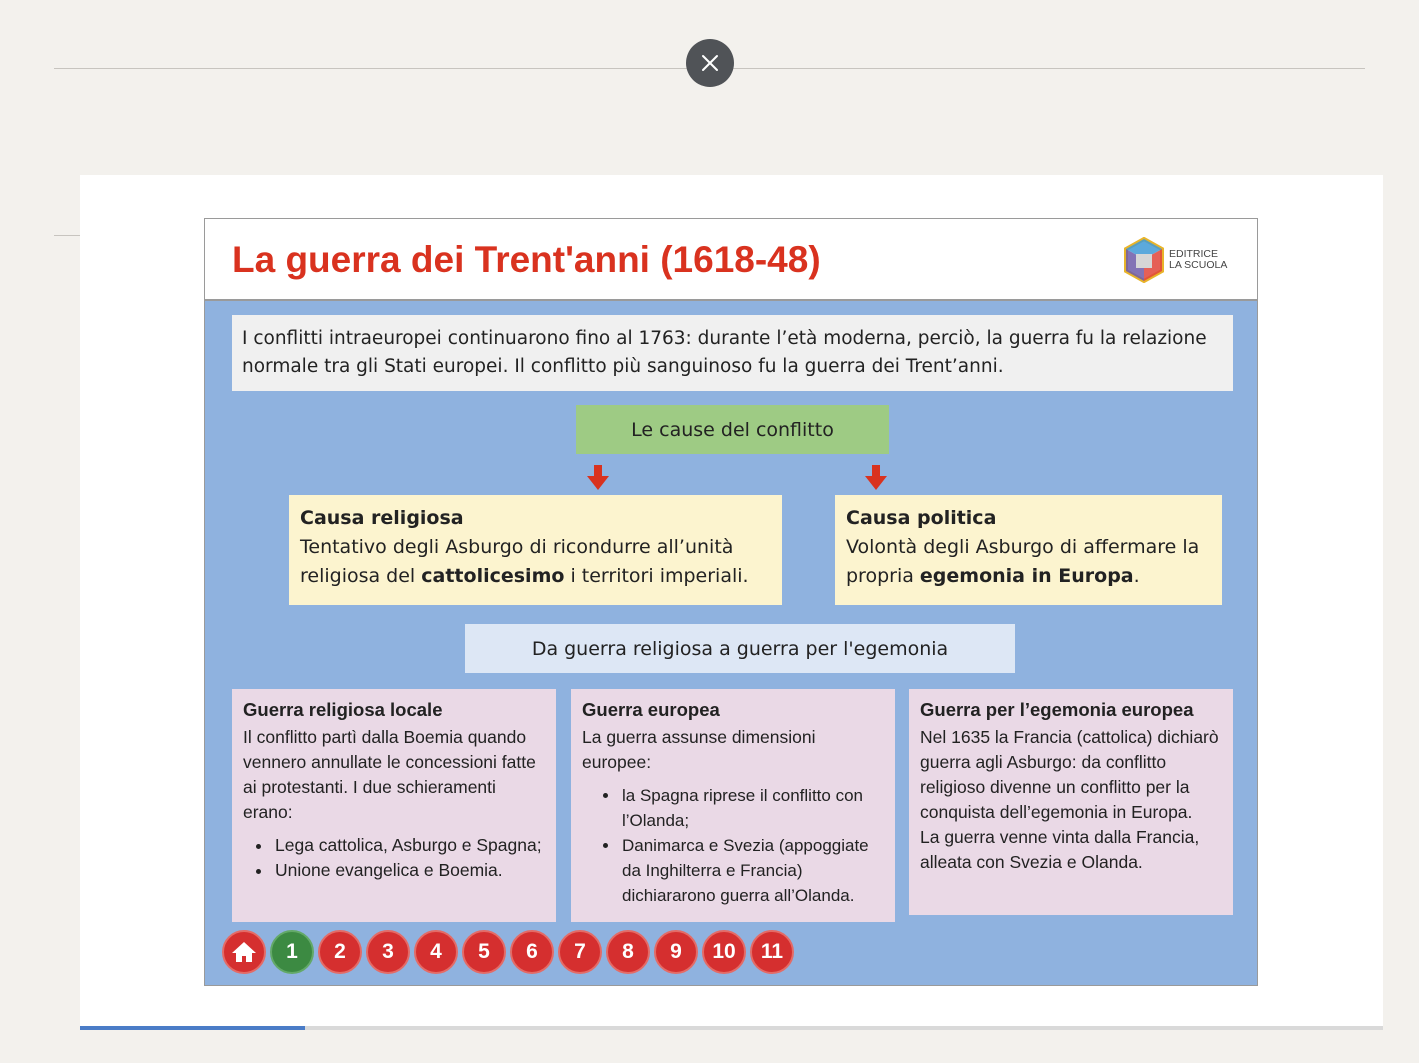 Image resolution: width=1419 pixels, height=1063 pixels. I want to click on close-icon, so click(710, 63).